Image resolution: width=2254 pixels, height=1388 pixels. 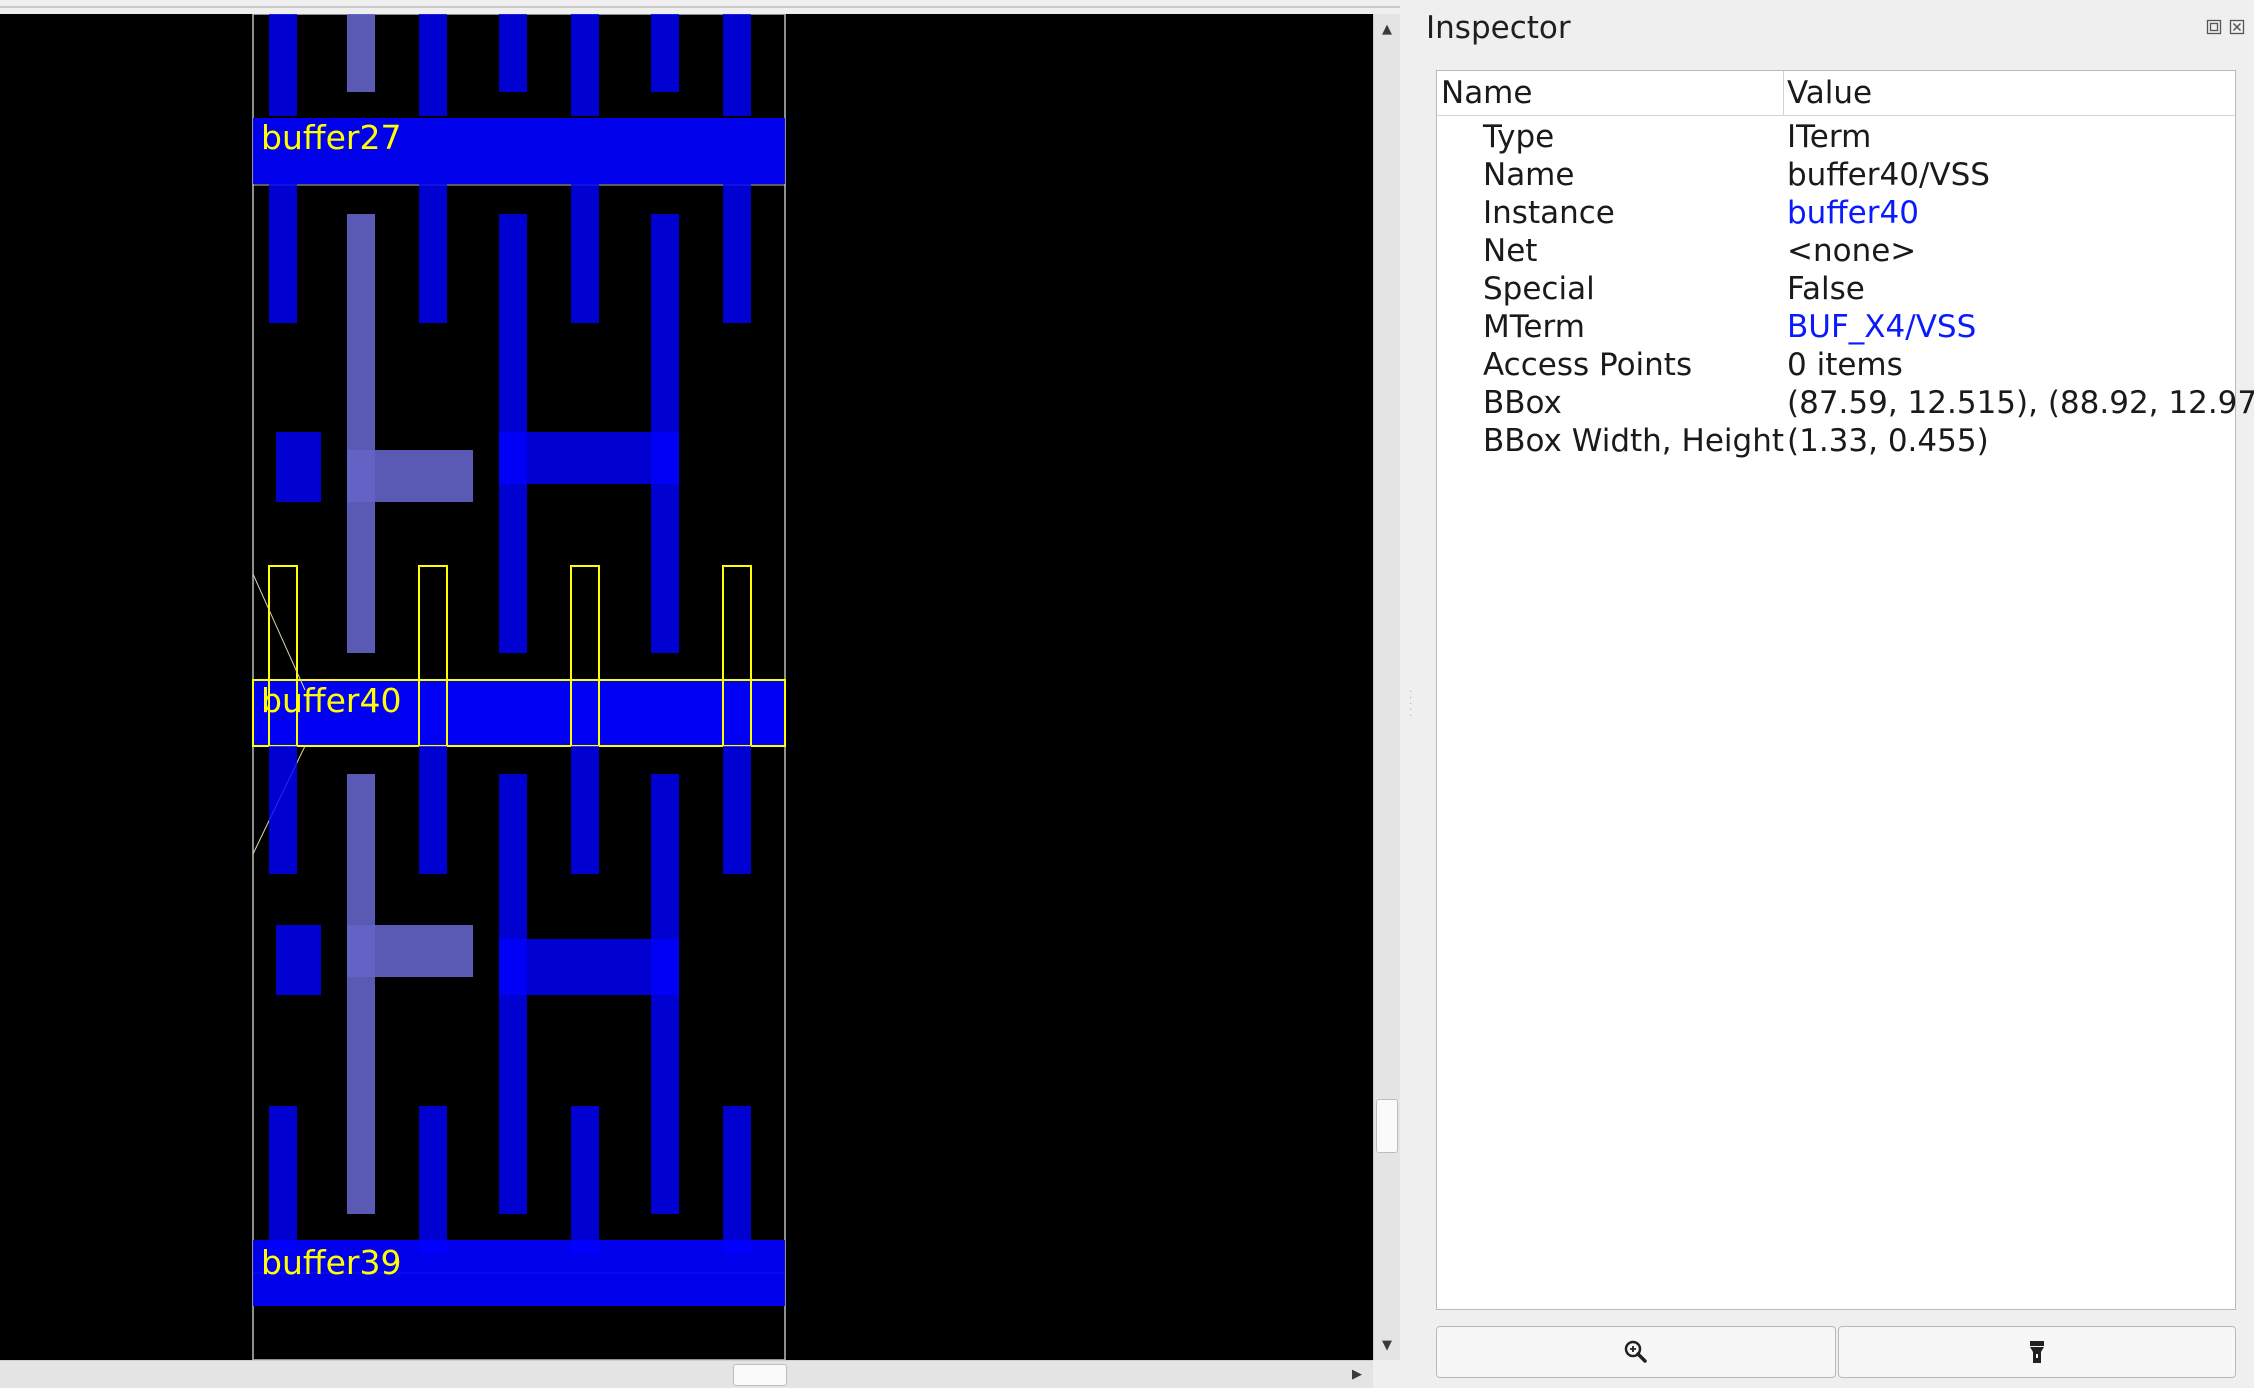 I want to click on property-value: ITerm, so click(x=1829, y=137).